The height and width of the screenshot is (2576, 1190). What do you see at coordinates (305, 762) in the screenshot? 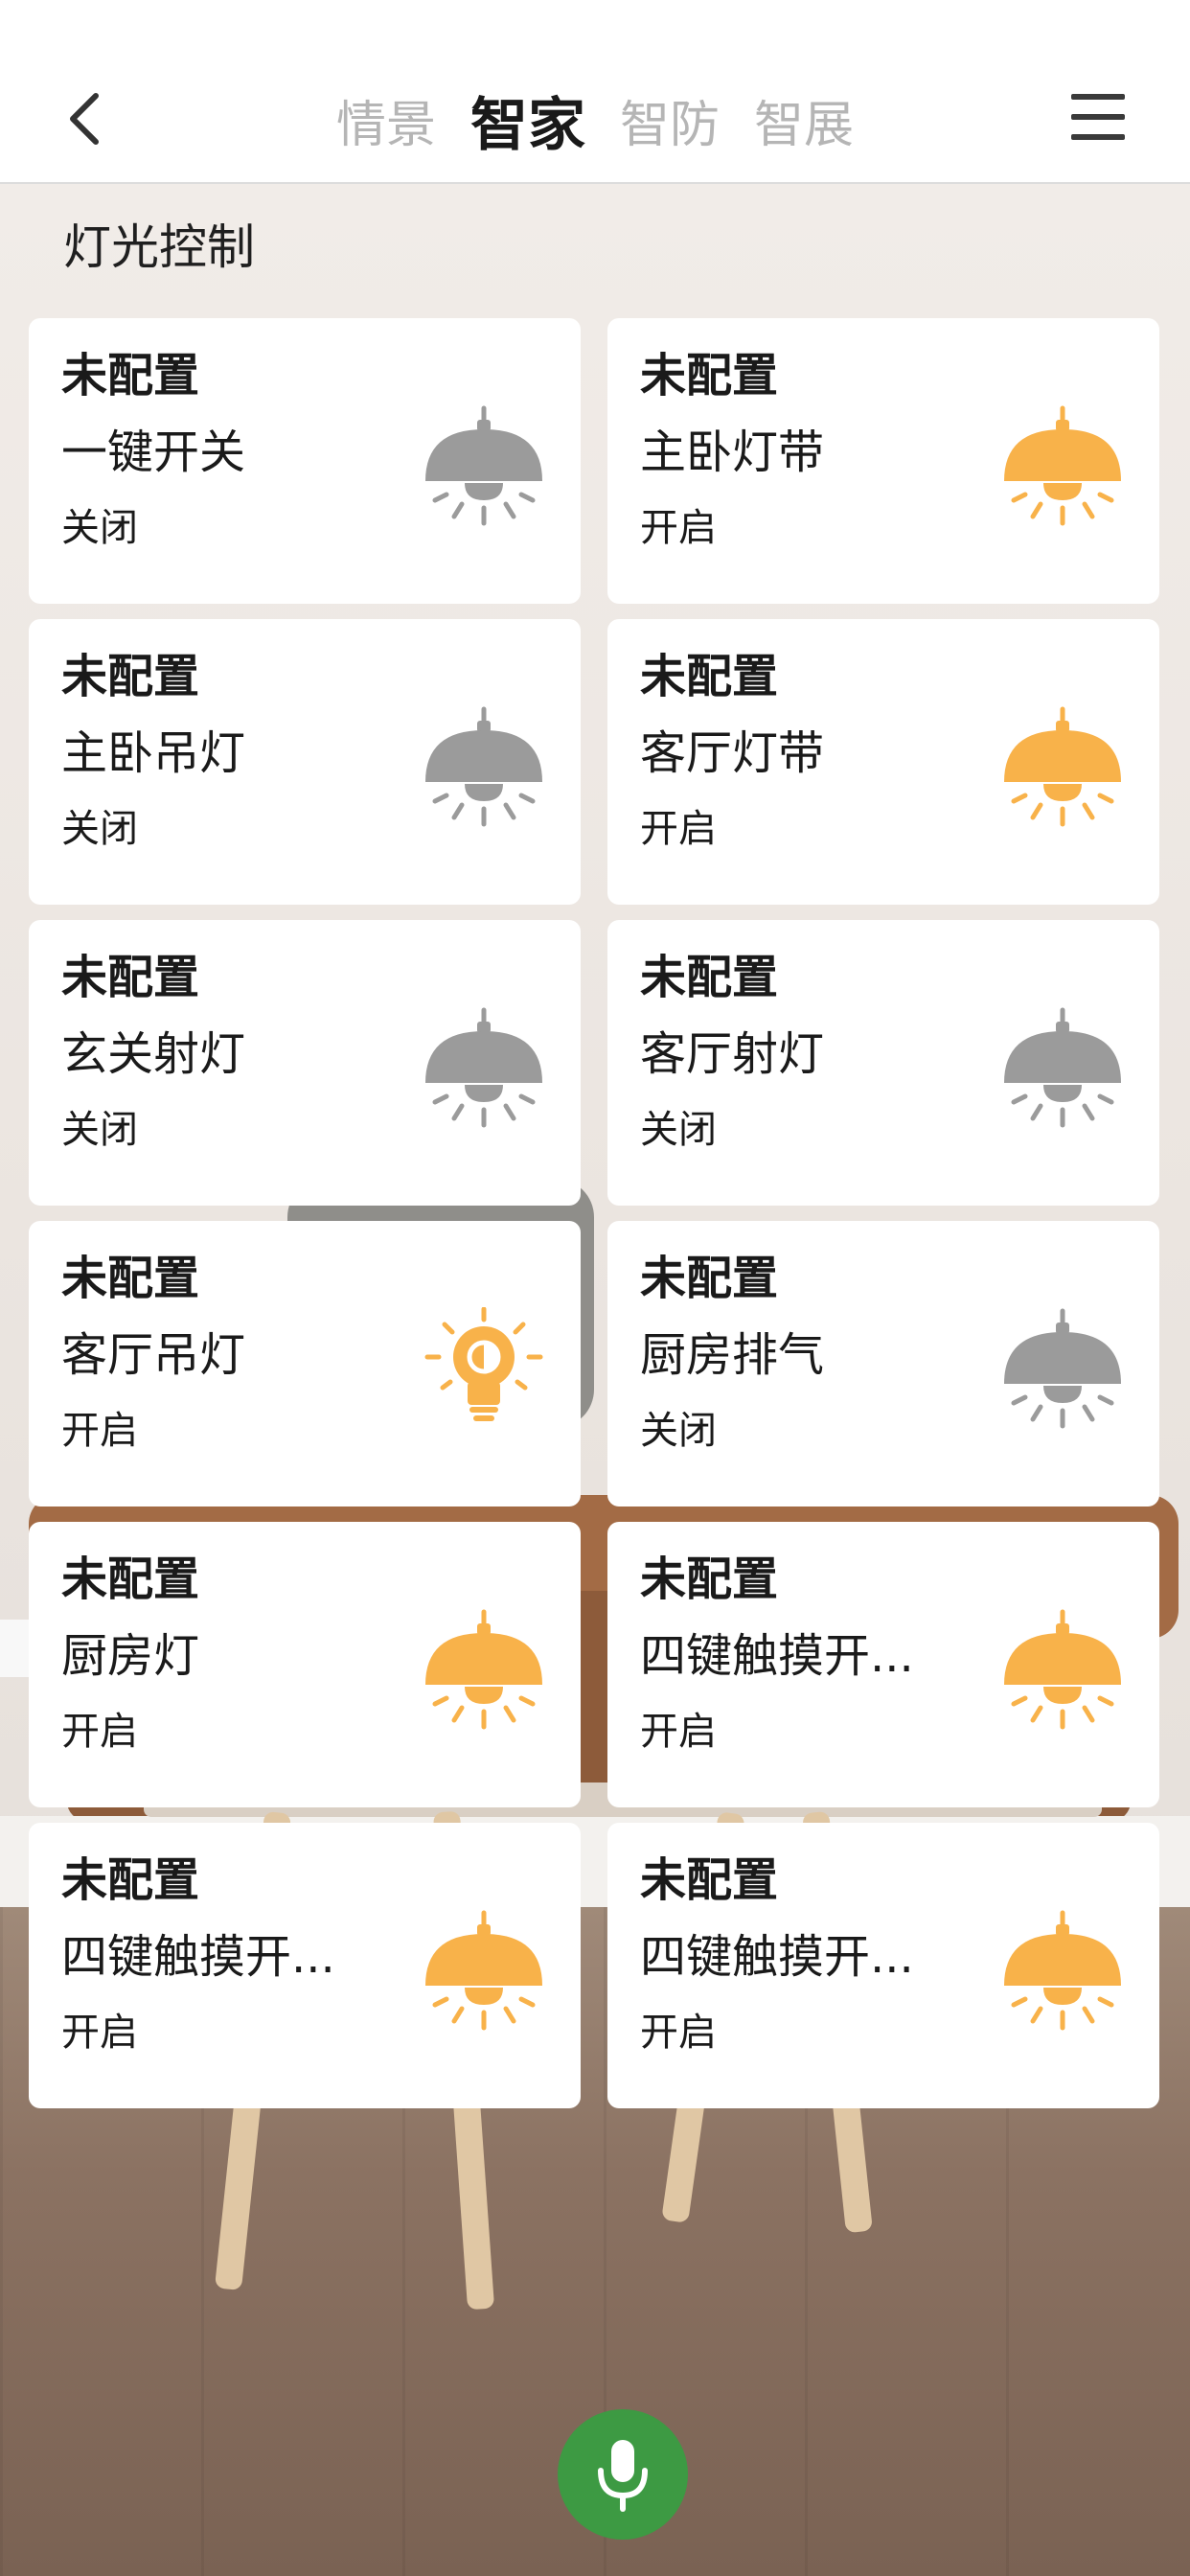
I see `device-card: 未配置 主卧吊灯 关闭` at bounding box center [305, 762].